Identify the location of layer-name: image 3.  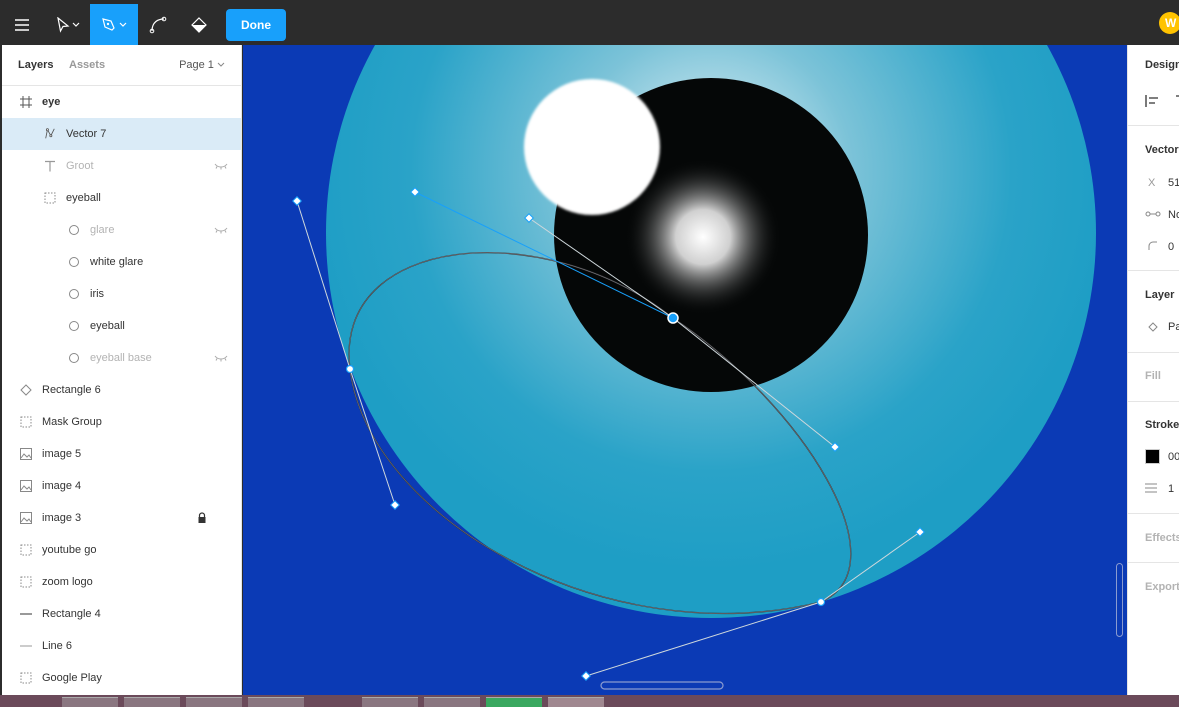
(62, 518).